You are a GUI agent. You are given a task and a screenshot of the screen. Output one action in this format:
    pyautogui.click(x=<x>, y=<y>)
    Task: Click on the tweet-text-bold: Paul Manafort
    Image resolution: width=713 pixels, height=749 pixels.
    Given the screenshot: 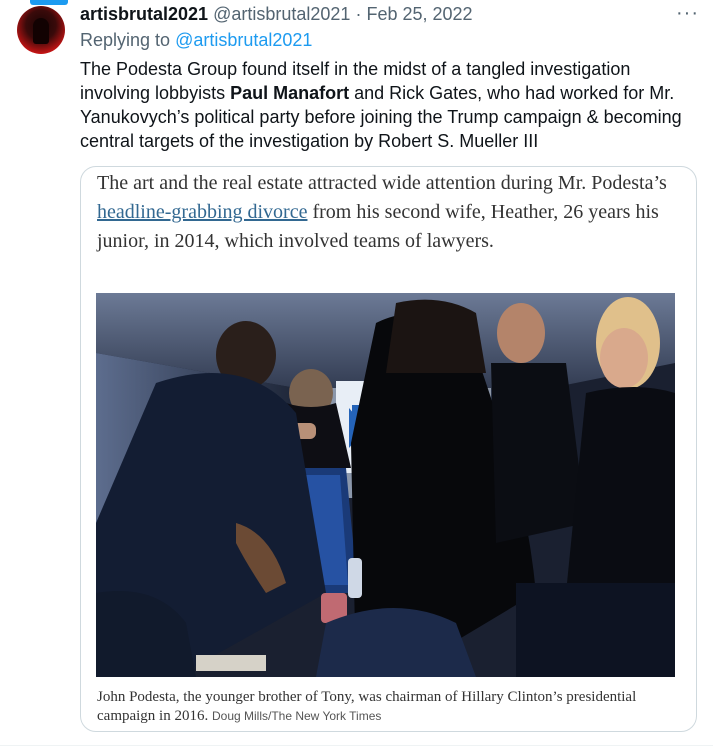 What is the action you would take?
    pyautogui.click(x=290, y=93)
    